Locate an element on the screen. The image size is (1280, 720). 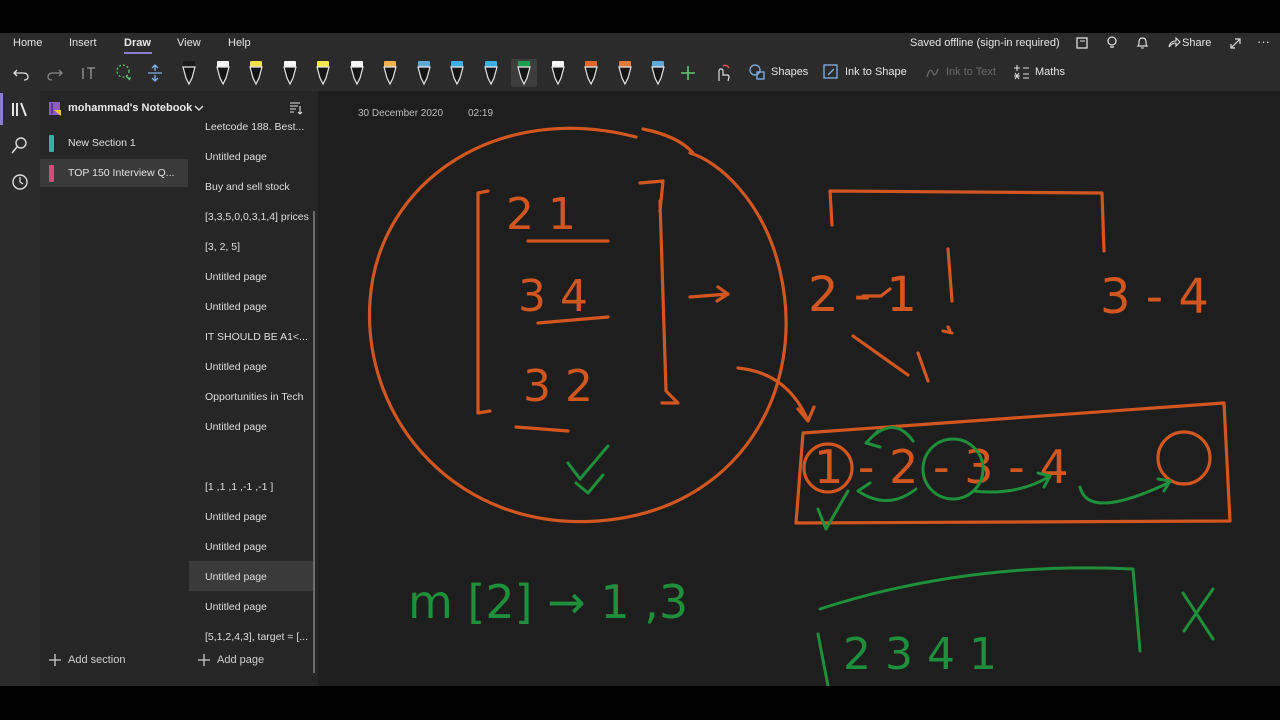
more-options-icon: ··· is located at coordinates (1263, 41).